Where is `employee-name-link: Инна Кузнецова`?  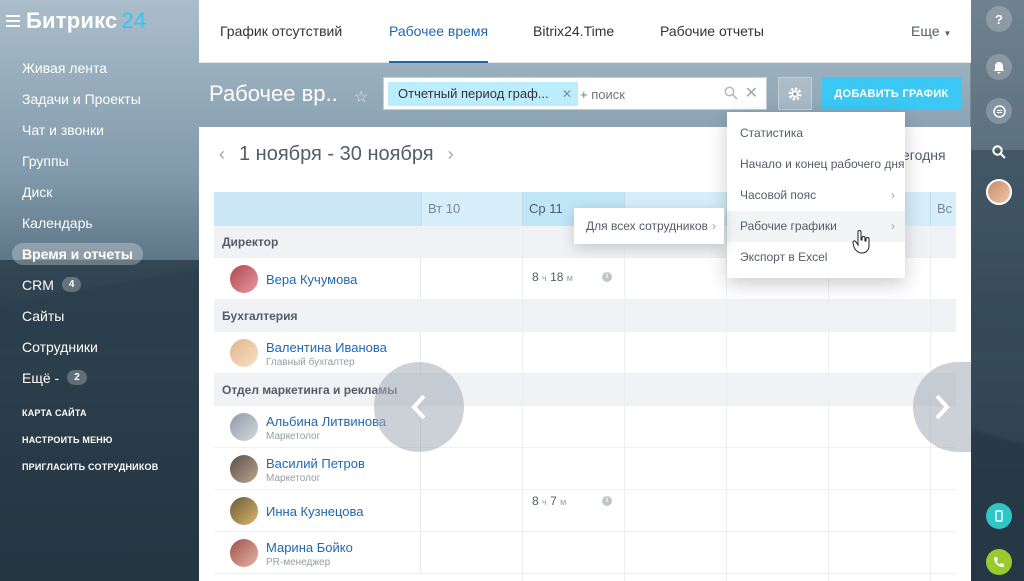 employee-name-link: Инна Кузнецова is located at coordinates (315, 511).